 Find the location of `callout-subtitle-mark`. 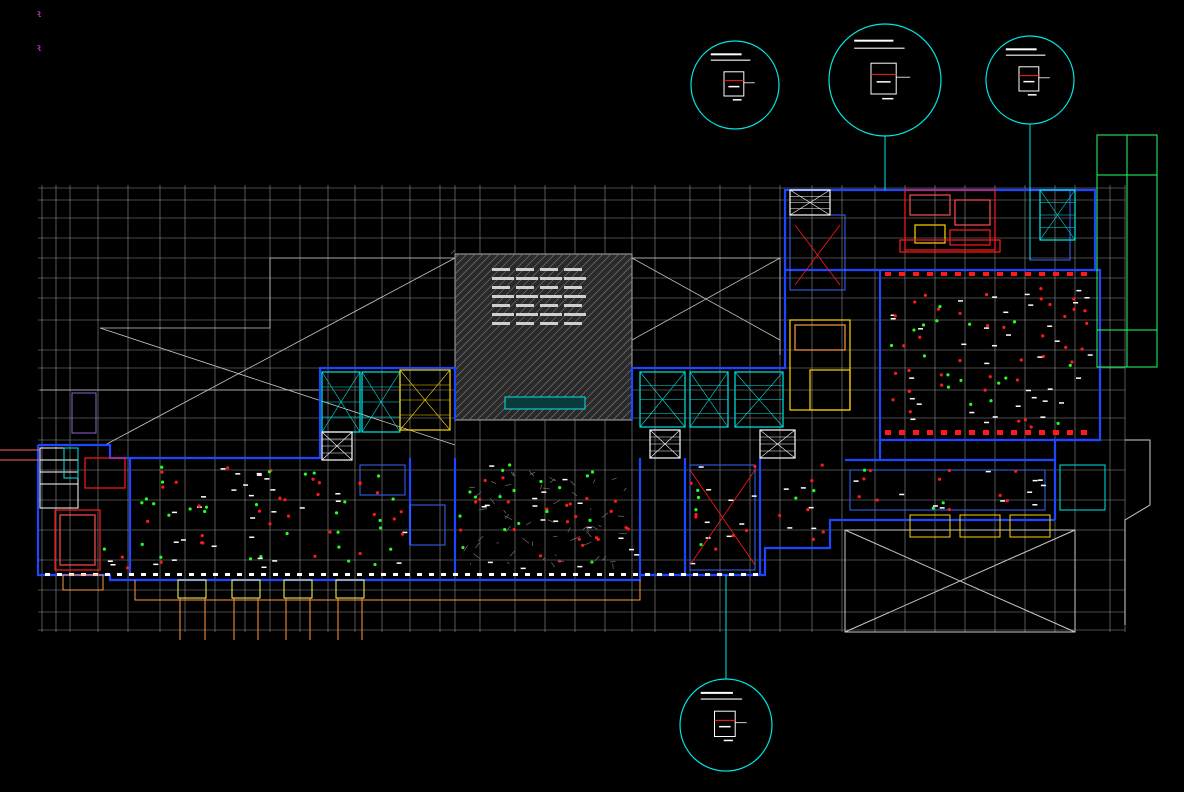

callout-subtitle-mark is located at coordinates (730, 60).